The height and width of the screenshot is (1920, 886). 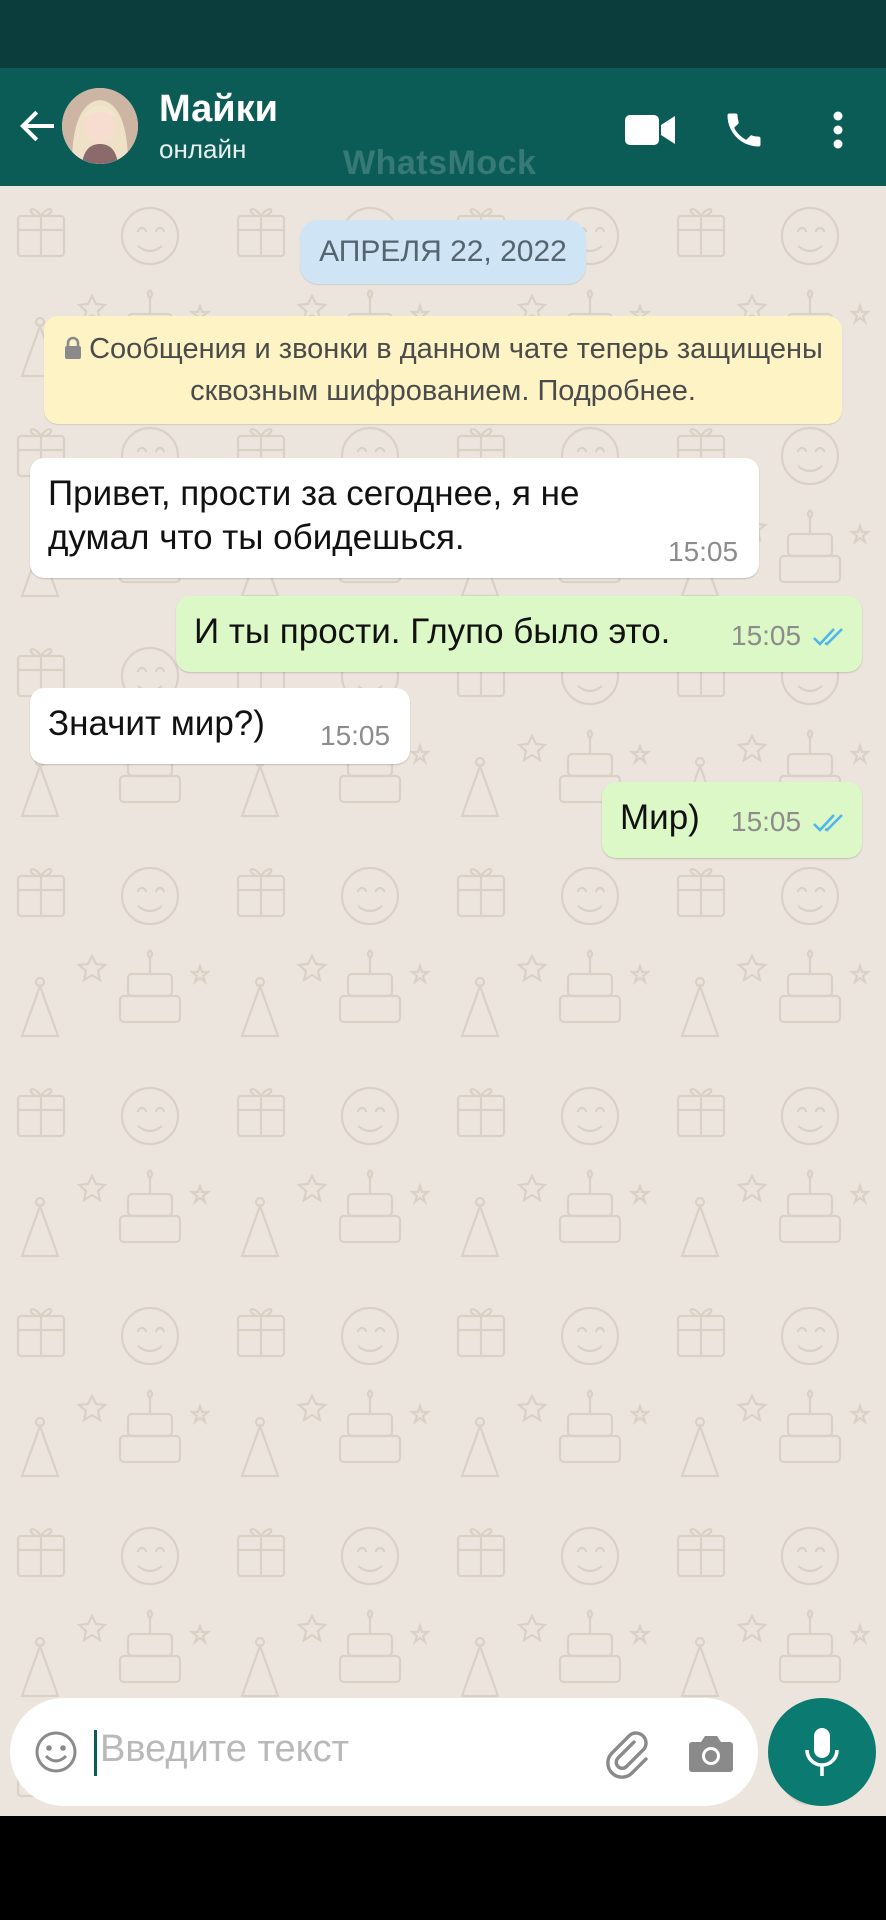 I want to click on message-bubble-outgoing: И ты прости. Глупо было это. 15:05, so click(x=519, y=634).